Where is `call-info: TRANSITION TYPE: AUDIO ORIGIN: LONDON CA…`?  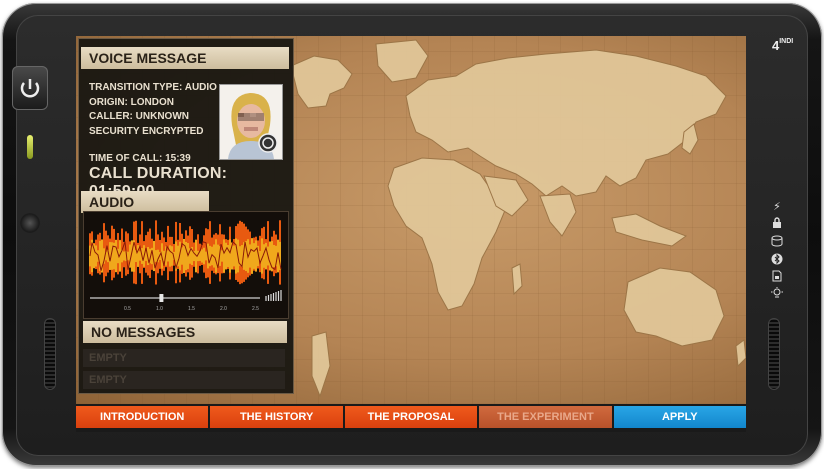 call-info: TRANSITION TYPE: AUDIO ORIGIN: LONDON CA… is located at coordinates (153, 110).